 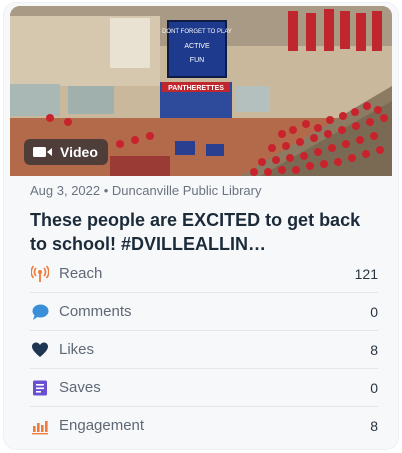 I want to click on stat-row-engagement: Engagement 8, so click(x=204, y=425).